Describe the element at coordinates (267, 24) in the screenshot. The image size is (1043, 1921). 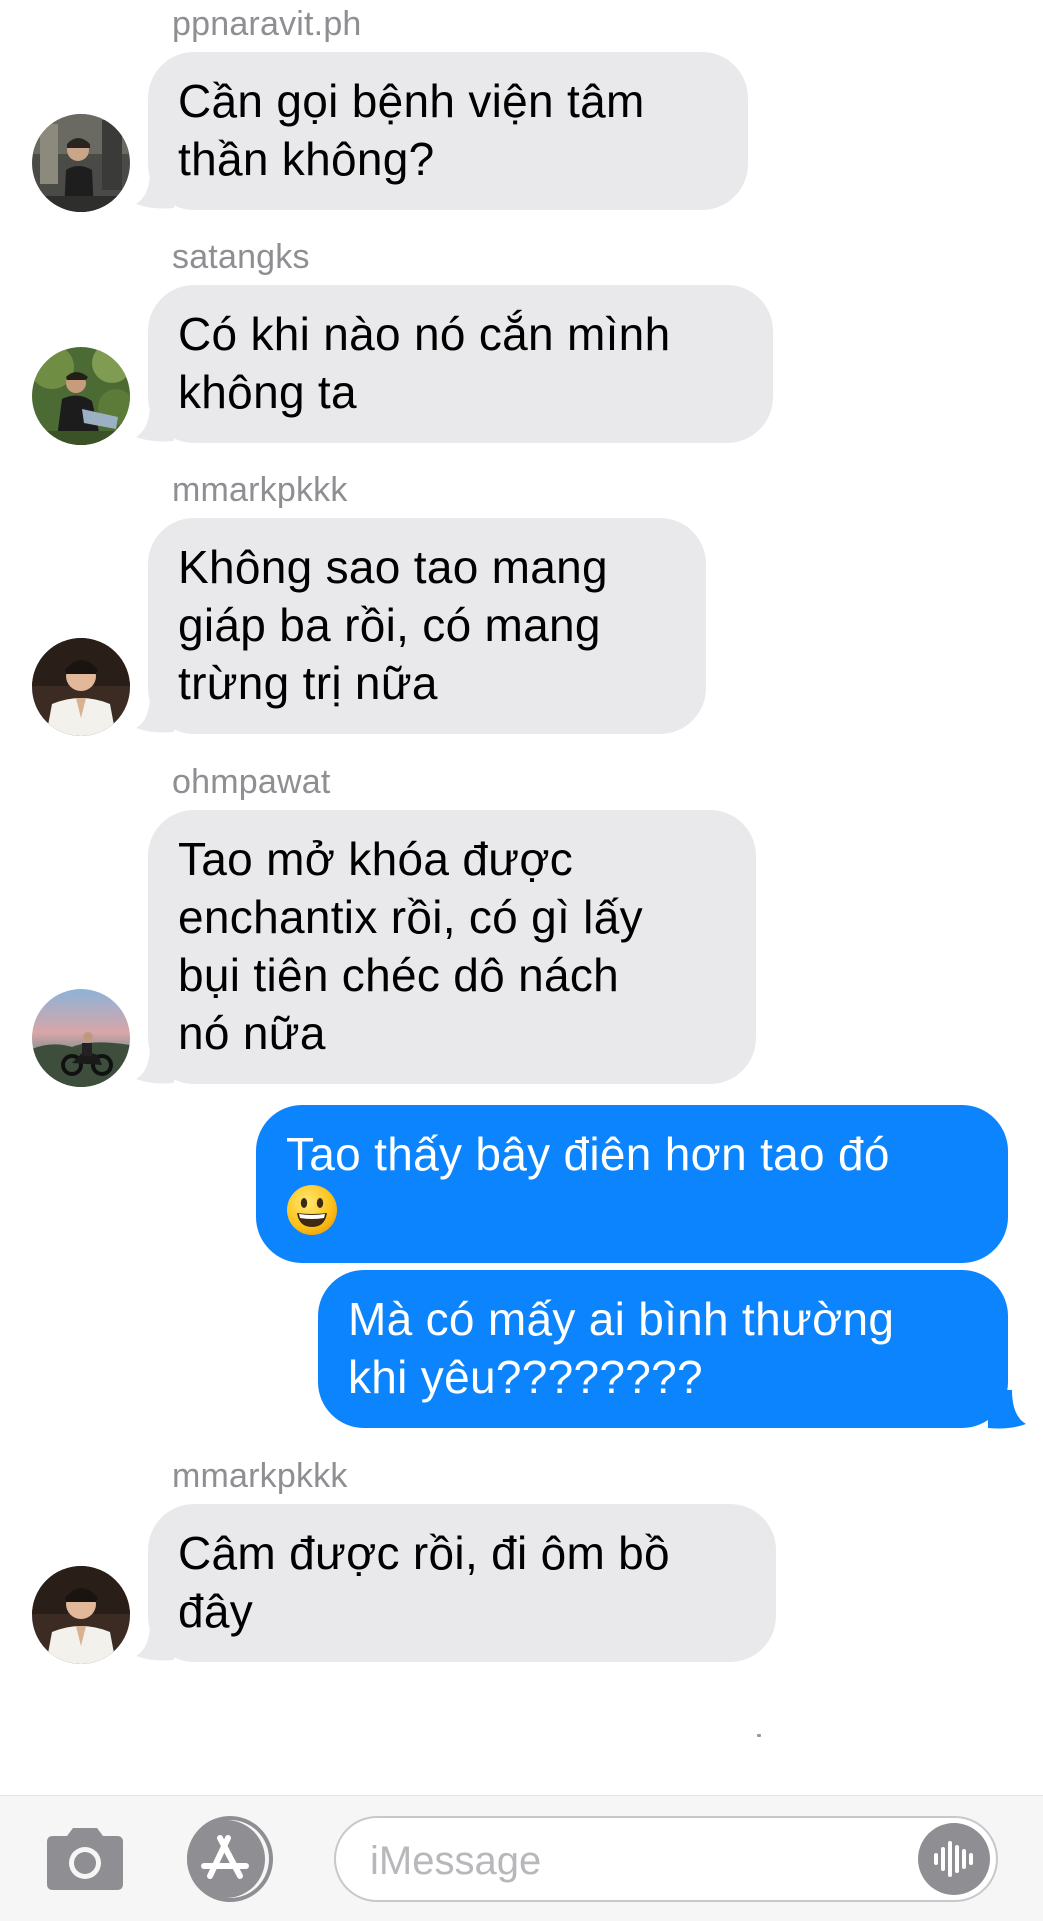
I see `sender-name: ppnaravit.ph` at that location.